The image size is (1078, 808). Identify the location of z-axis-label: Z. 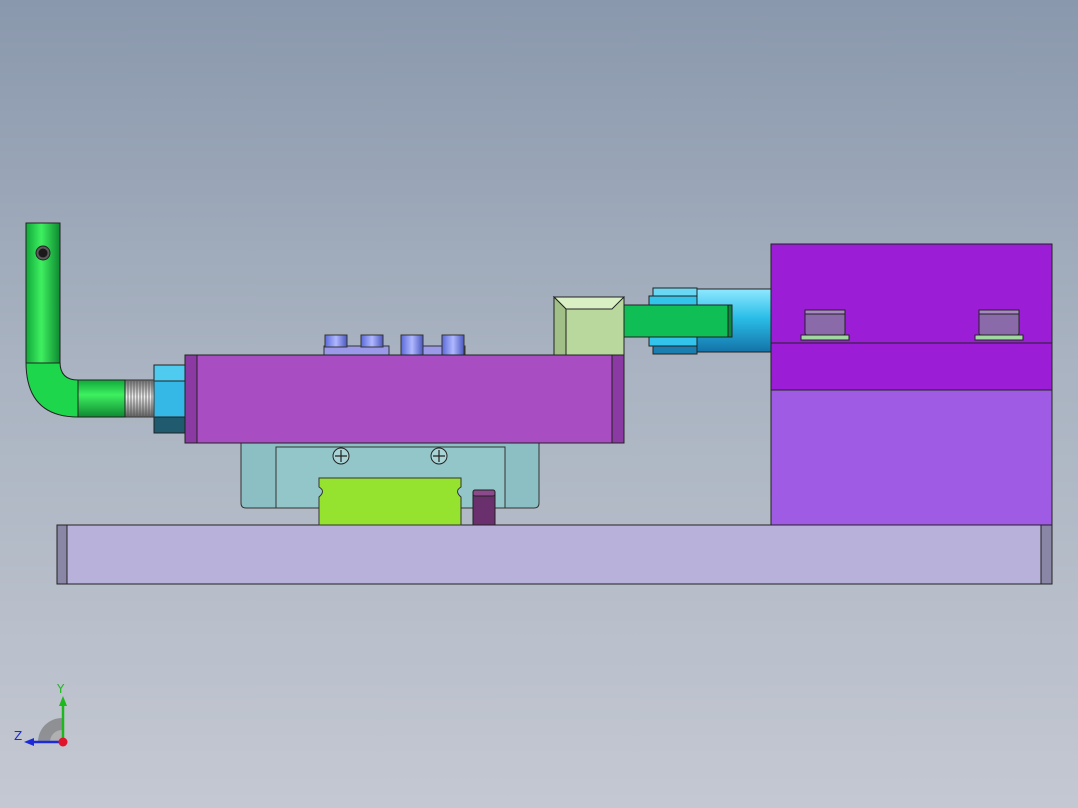
(18, 736).